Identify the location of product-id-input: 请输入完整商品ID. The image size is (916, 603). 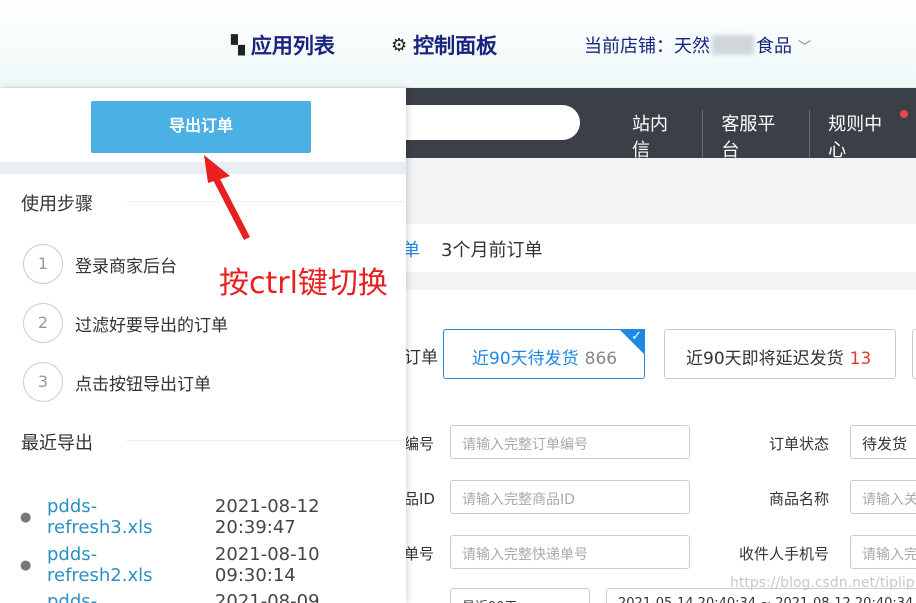
(570, 497).